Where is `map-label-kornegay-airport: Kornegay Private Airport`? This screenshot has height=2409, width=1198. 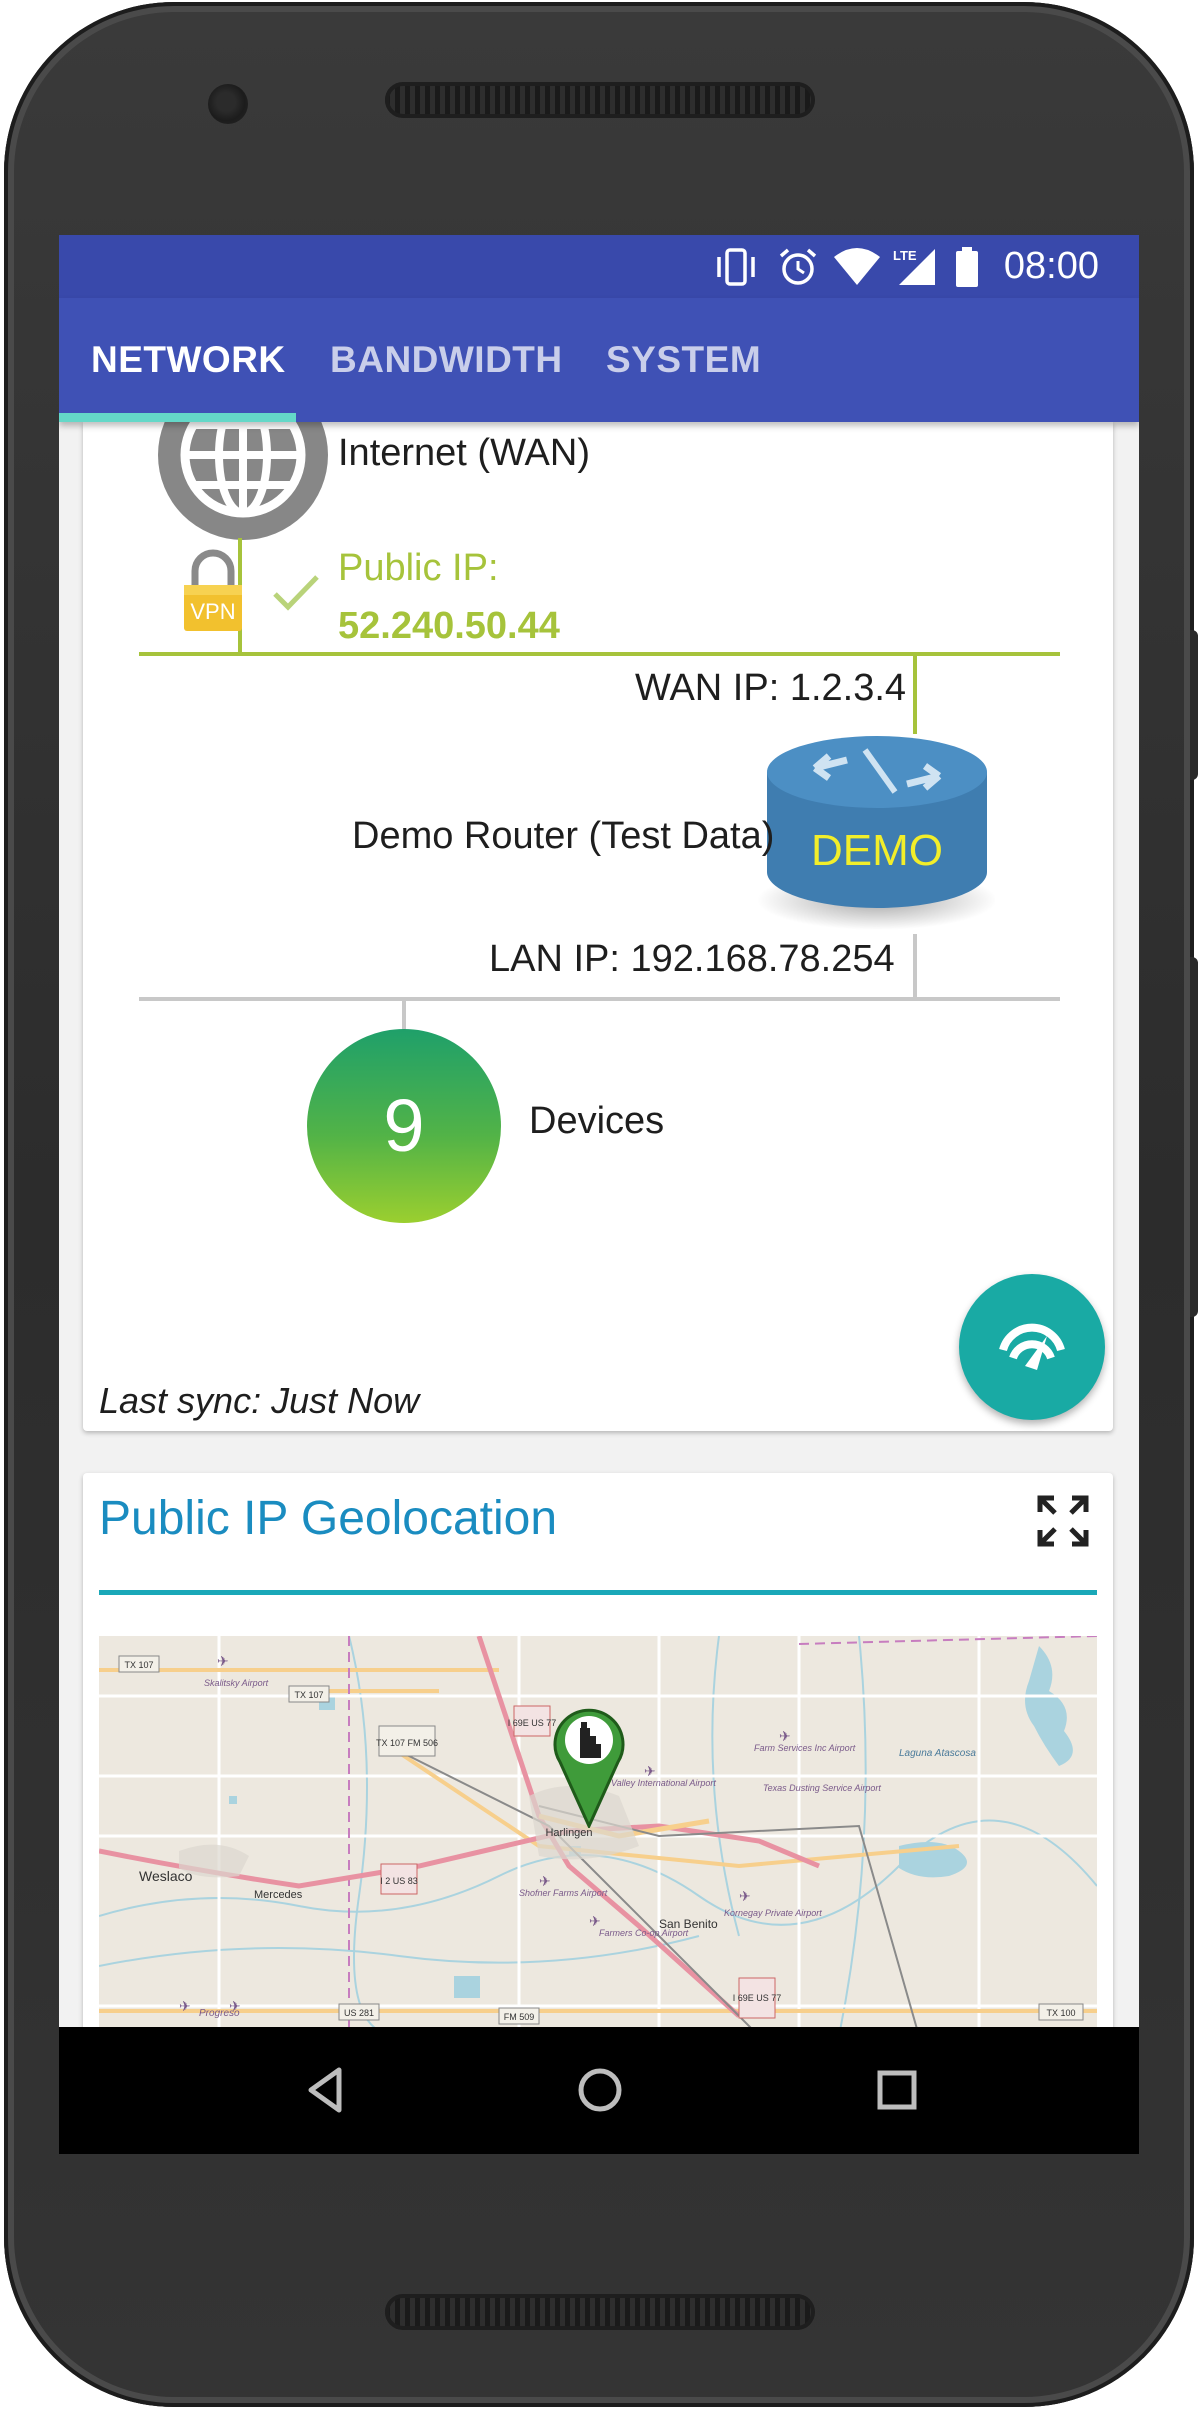
map-label-kornegay-airport: Kornegay Private Airport is located at coordinates (773, 1913).